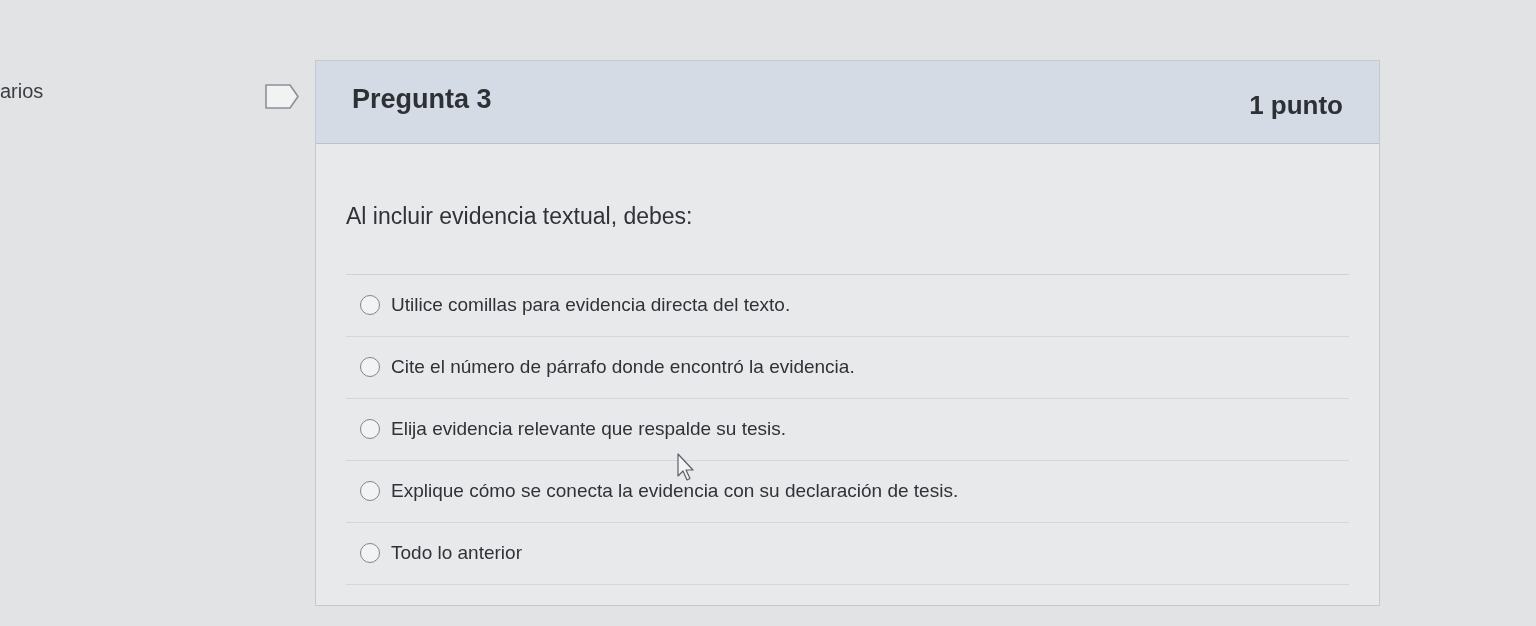 This screenshot has height=626, width=1536. Describe the element at coordinates (1296, 105) in the screenshot. I see `question-points: 1 punto` at that location.